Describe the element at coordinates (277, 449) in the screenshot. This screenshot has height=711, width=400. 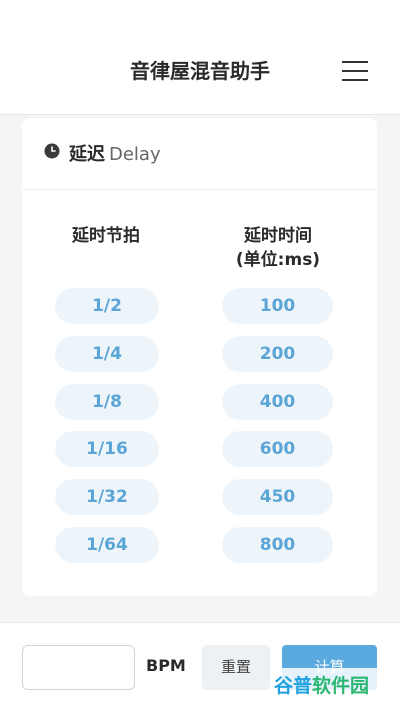
I see `time-pill: 600` at that location.